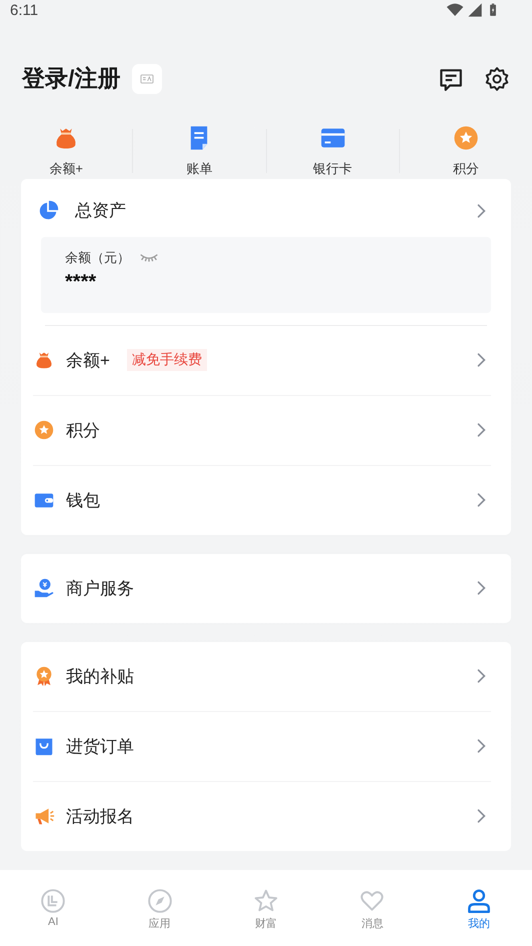 Image resolution: width=532 pixels, height=946 pixels. Describe the element at coordinates (166, 360) in the screenshot. I see `promo-tag: 减免手续费` at that location.